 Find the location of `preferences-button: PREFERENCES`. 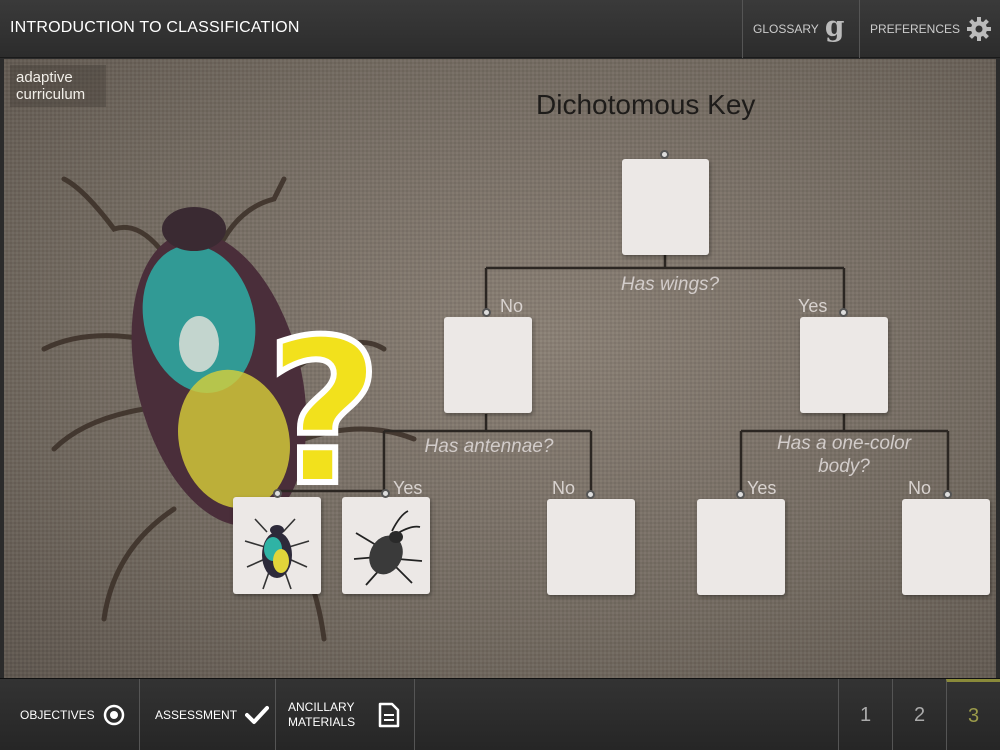

preferences-button: PREFERENCES is located at coordinates (929, 29).